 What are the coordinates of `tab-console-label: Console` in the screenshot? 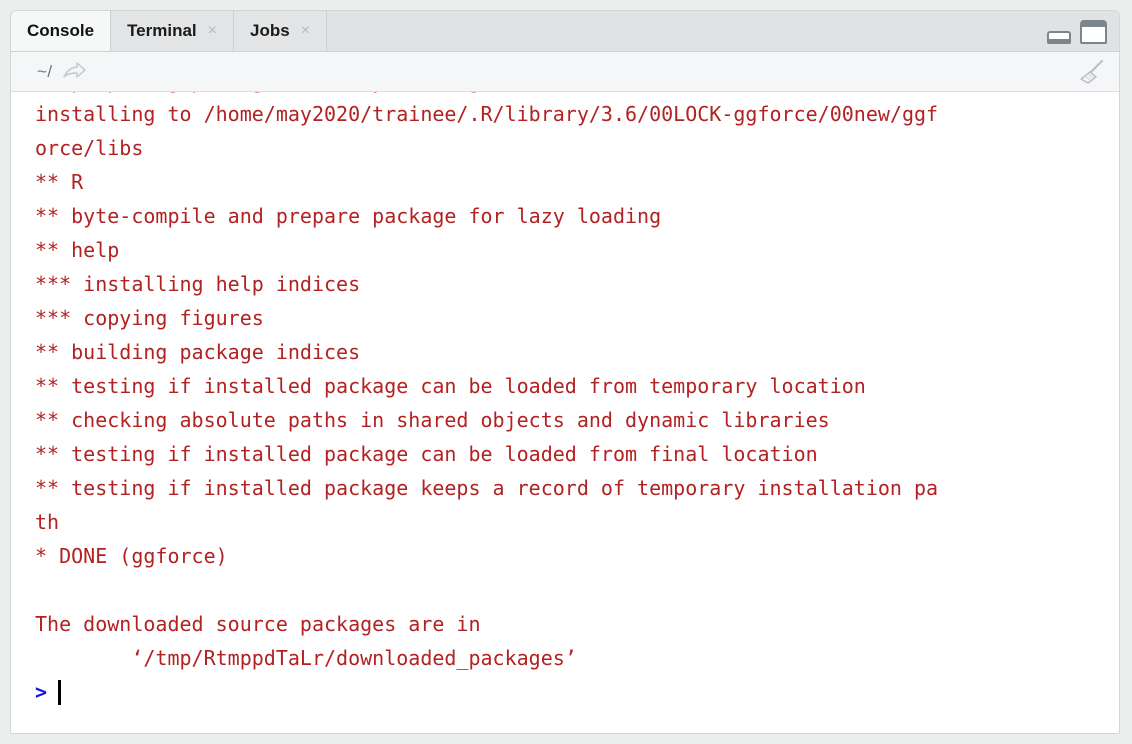 It's located at (61, 30).